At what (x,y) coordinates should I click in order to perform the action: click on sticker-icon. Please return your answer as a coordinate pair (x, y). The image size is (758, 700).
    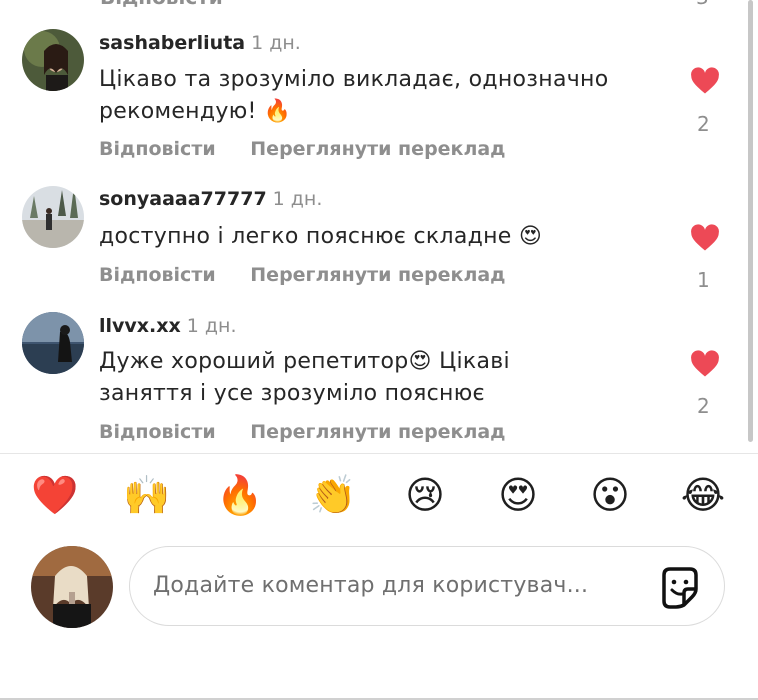
    Looking at the image, I should click on (680, 587).